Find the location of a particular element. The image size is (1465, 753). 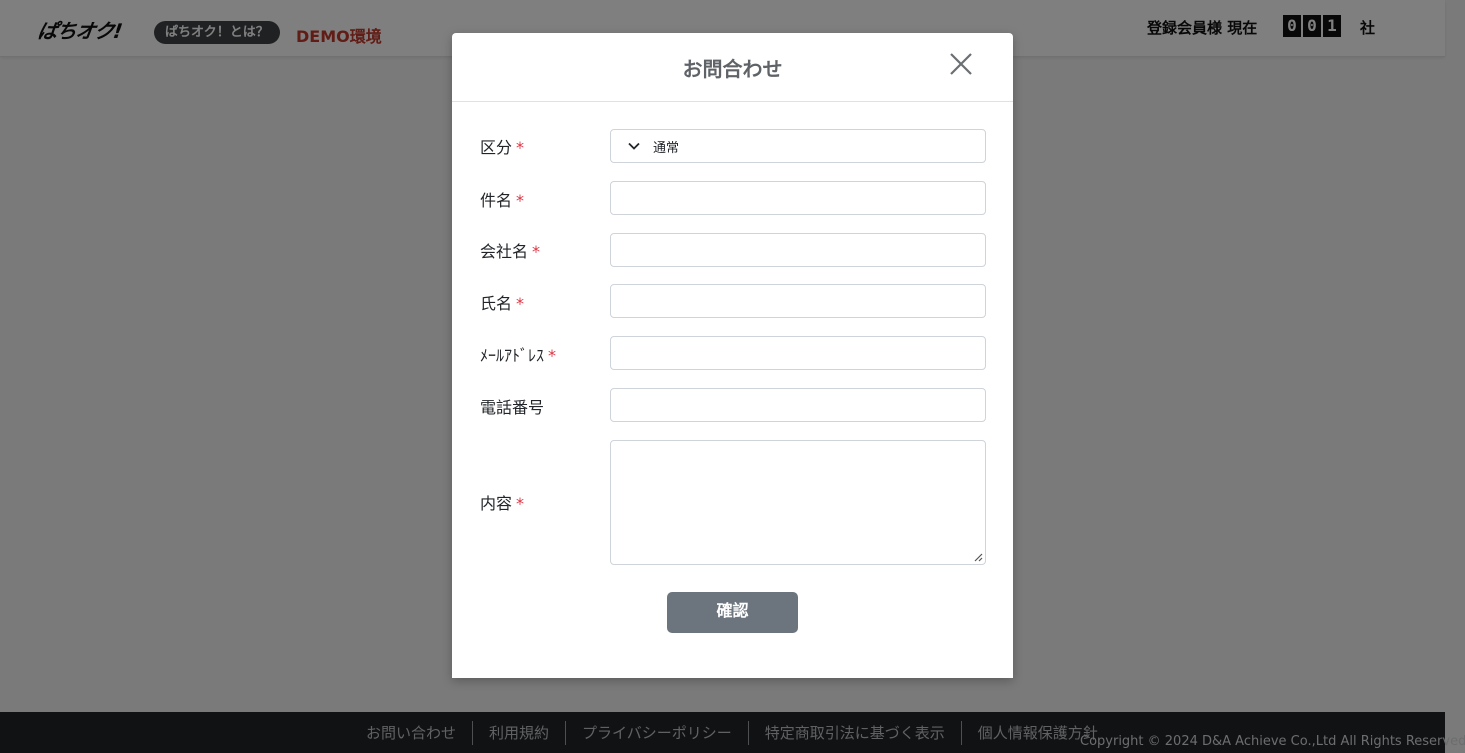

name-label: 氏名 * is located at coordinates (502, 302).